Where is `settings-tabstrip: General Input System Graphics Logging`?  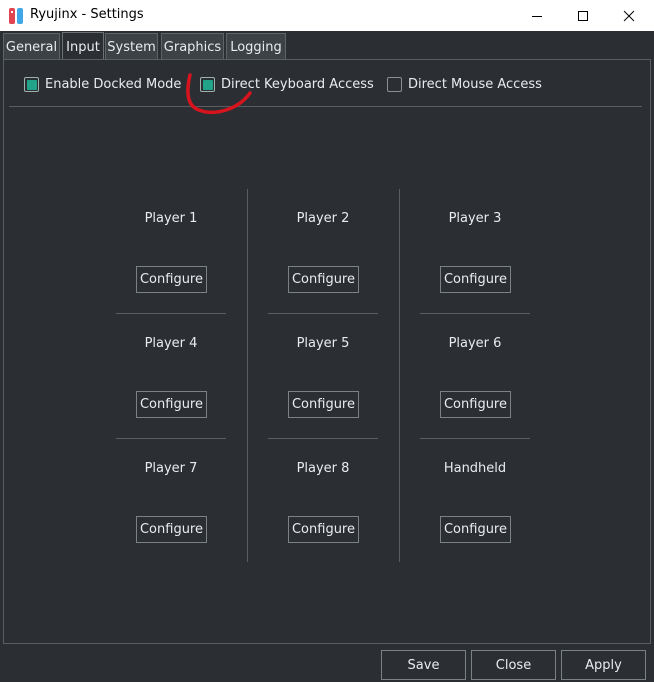 settings-tabstrip: General Input System Graphics Logging is located at coordinates (327, 46).